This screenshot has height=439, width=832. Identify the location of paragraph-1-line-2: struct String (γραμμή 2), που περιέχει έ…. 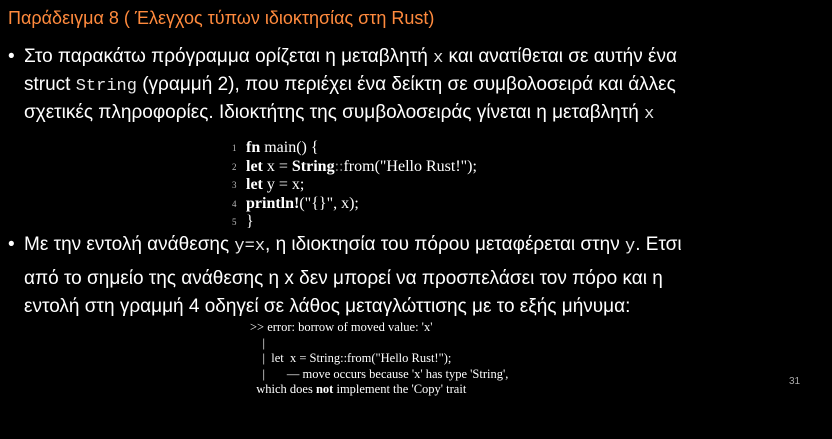
(342, 86).